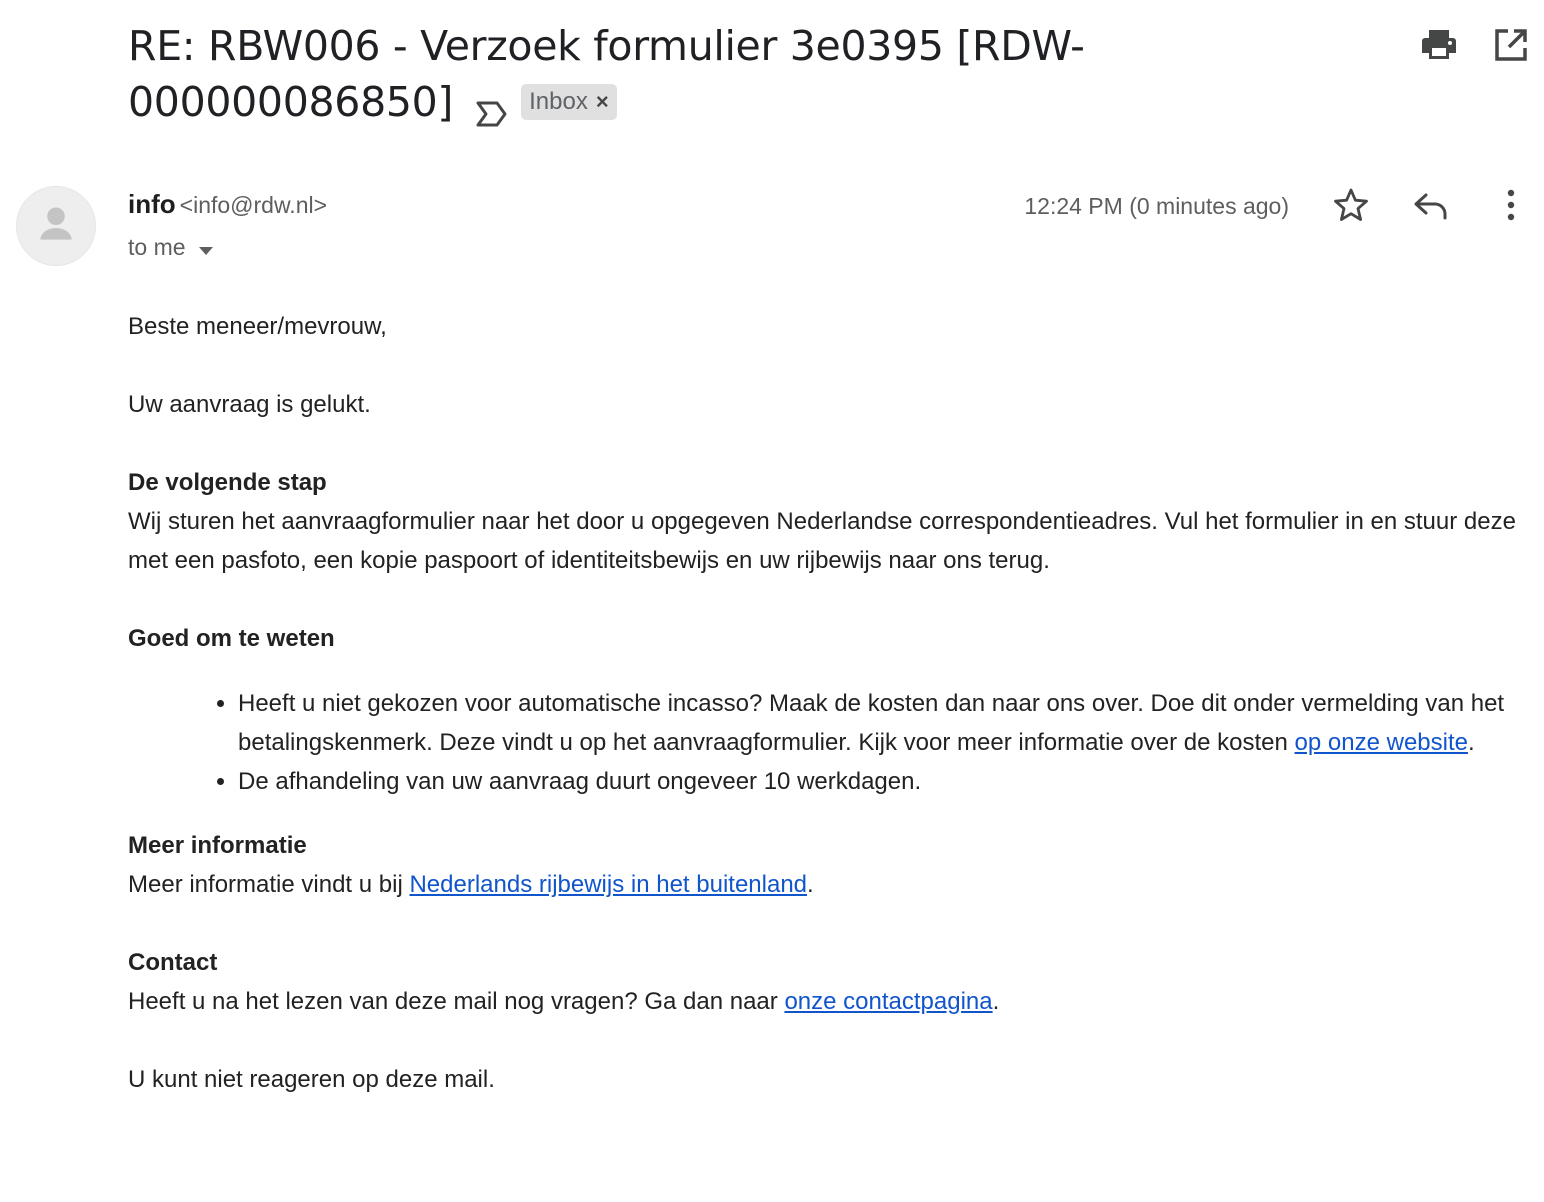  What do you see at coordinates (152, 204) in the screenshot?
I see `sender-name: info` at bounding box center [152, 204].